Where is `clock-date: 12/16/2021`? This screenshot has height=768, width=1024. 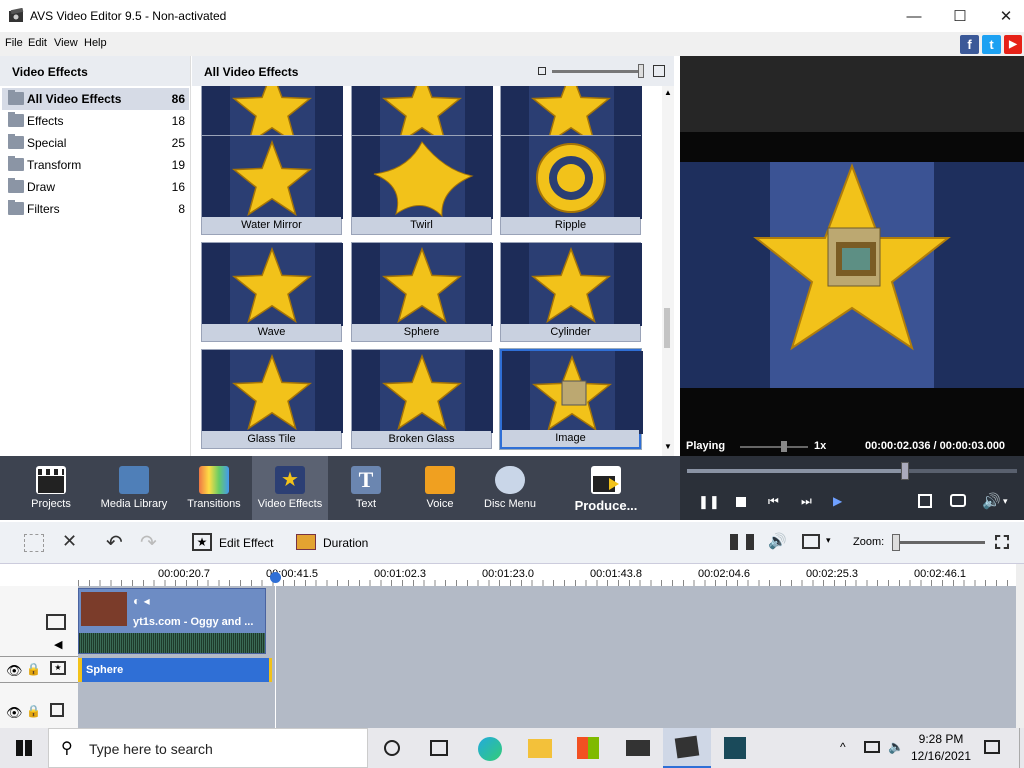 clock-date: 12/16/2021 is located at coordinates (941, 756).